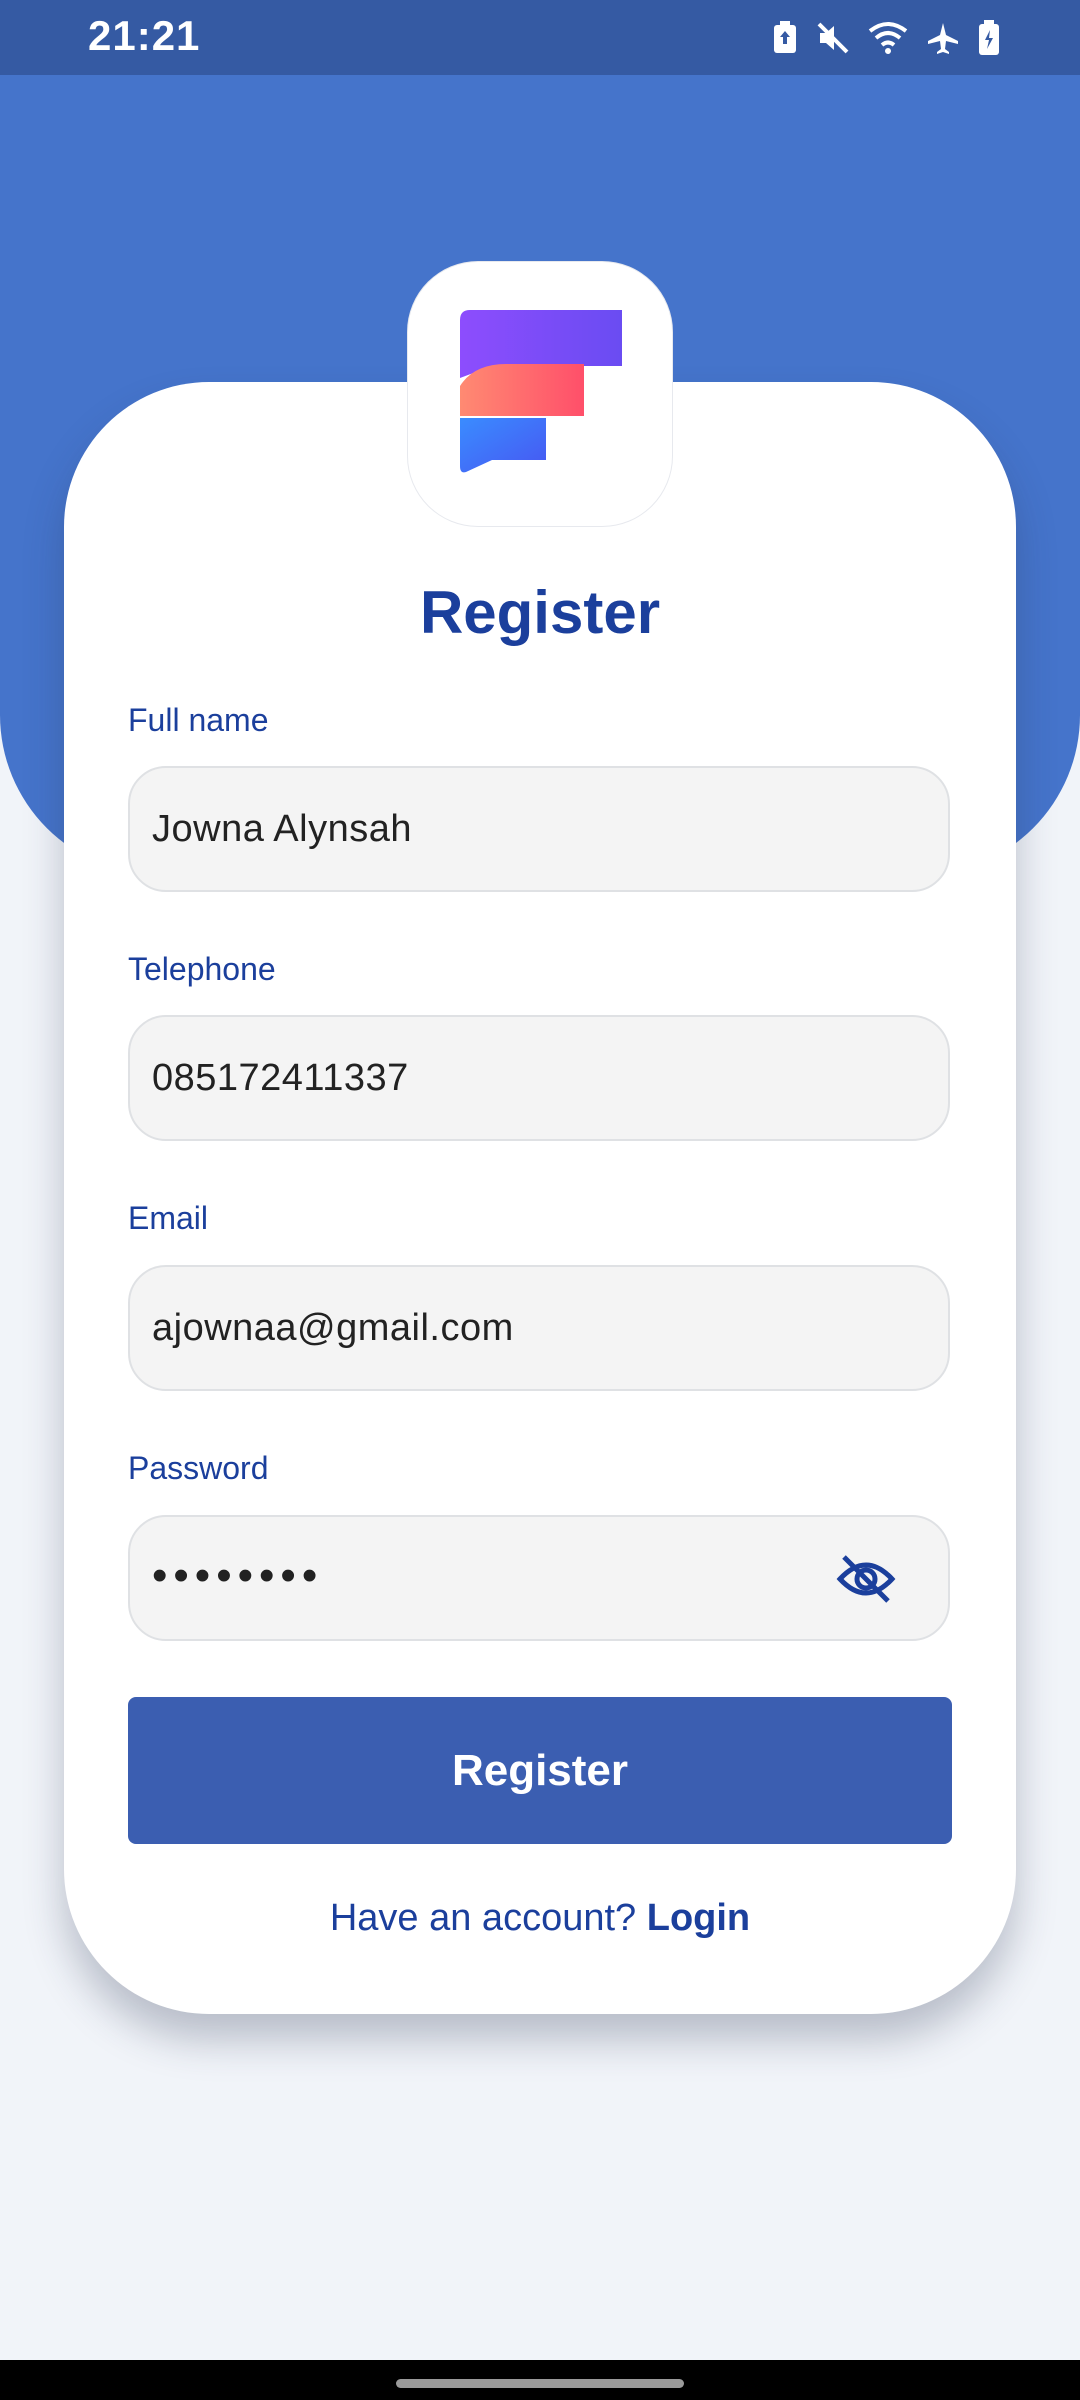 This screenshot has width=1080, height=2400. I want to click on mute-icon, so click(833, 38).